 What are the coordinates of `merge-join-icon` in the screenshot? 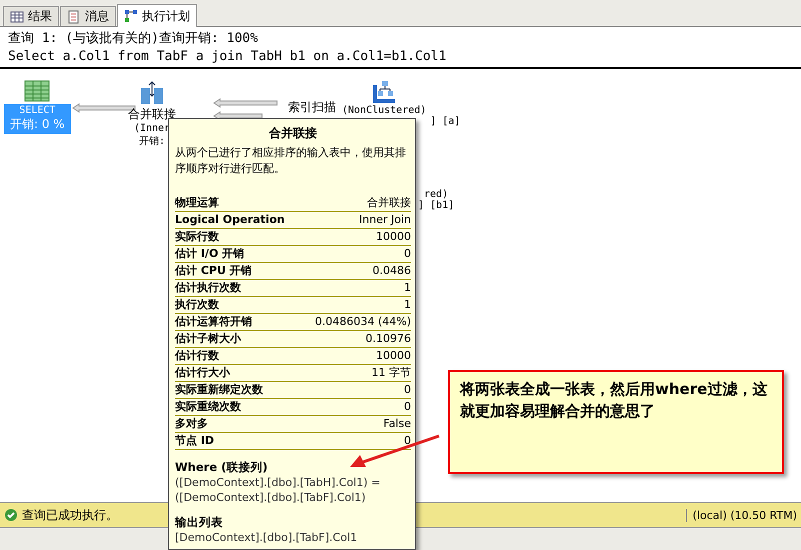 It's located at (152, 93).